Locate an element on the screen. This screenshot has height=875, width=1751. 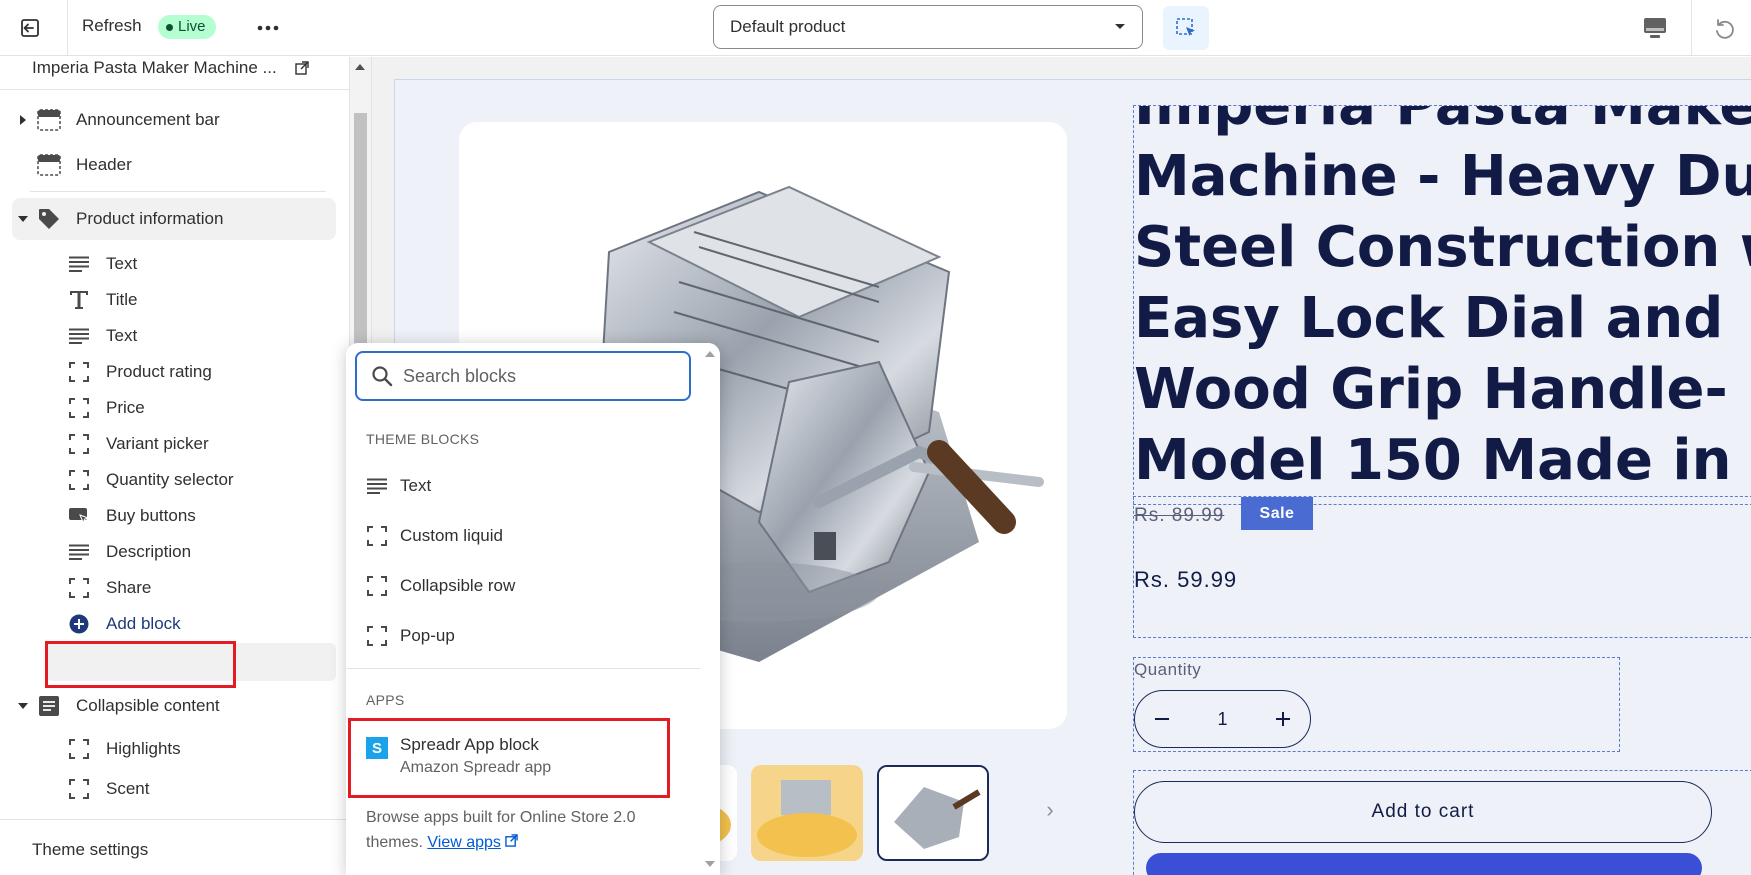
sale-price: Rs. 59.99 is located at coordinates (1186, 579).